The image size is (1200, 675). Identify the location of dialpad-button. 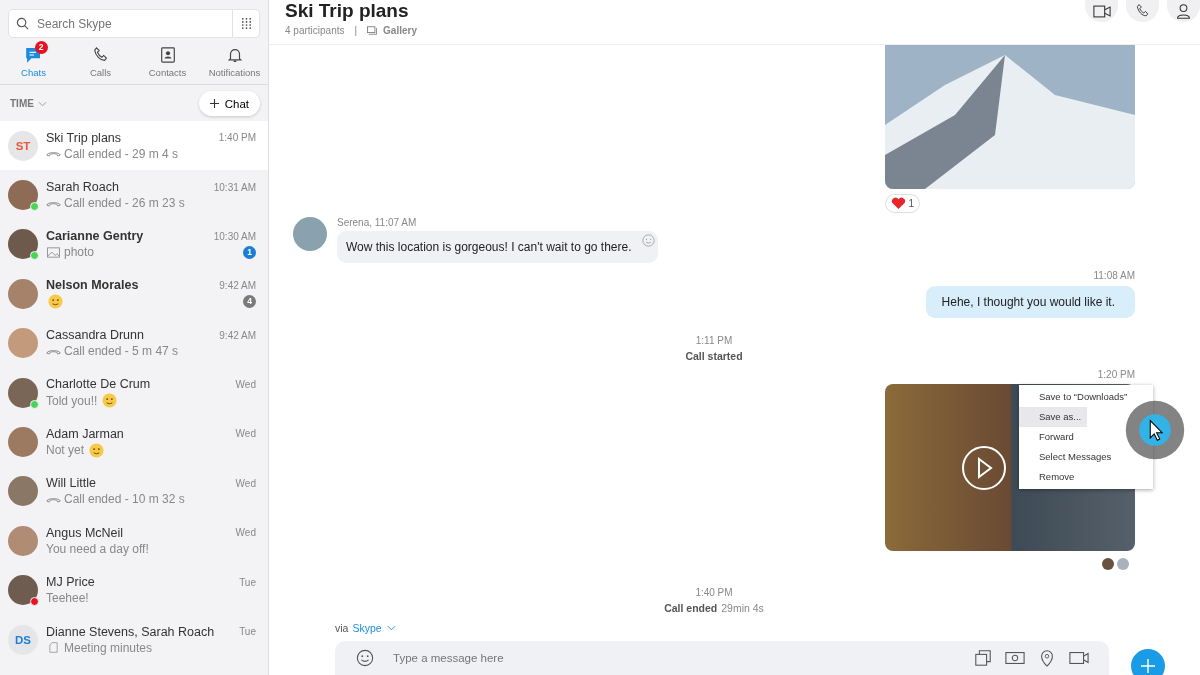
(246, 23).